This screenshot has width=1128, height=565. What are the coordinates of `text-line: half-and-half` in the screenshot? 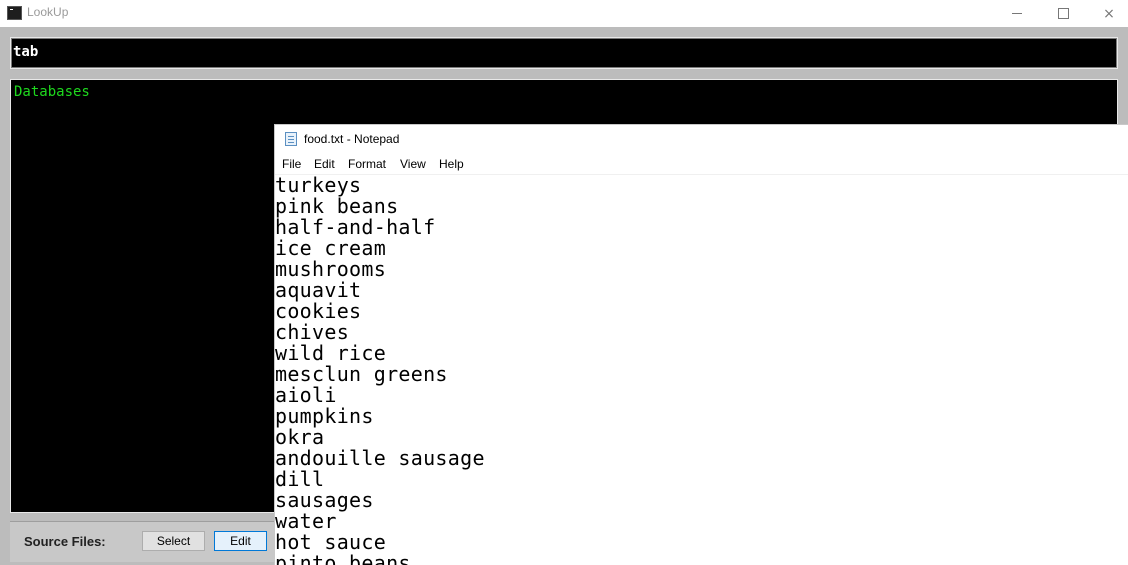 It's located at (355, 227).